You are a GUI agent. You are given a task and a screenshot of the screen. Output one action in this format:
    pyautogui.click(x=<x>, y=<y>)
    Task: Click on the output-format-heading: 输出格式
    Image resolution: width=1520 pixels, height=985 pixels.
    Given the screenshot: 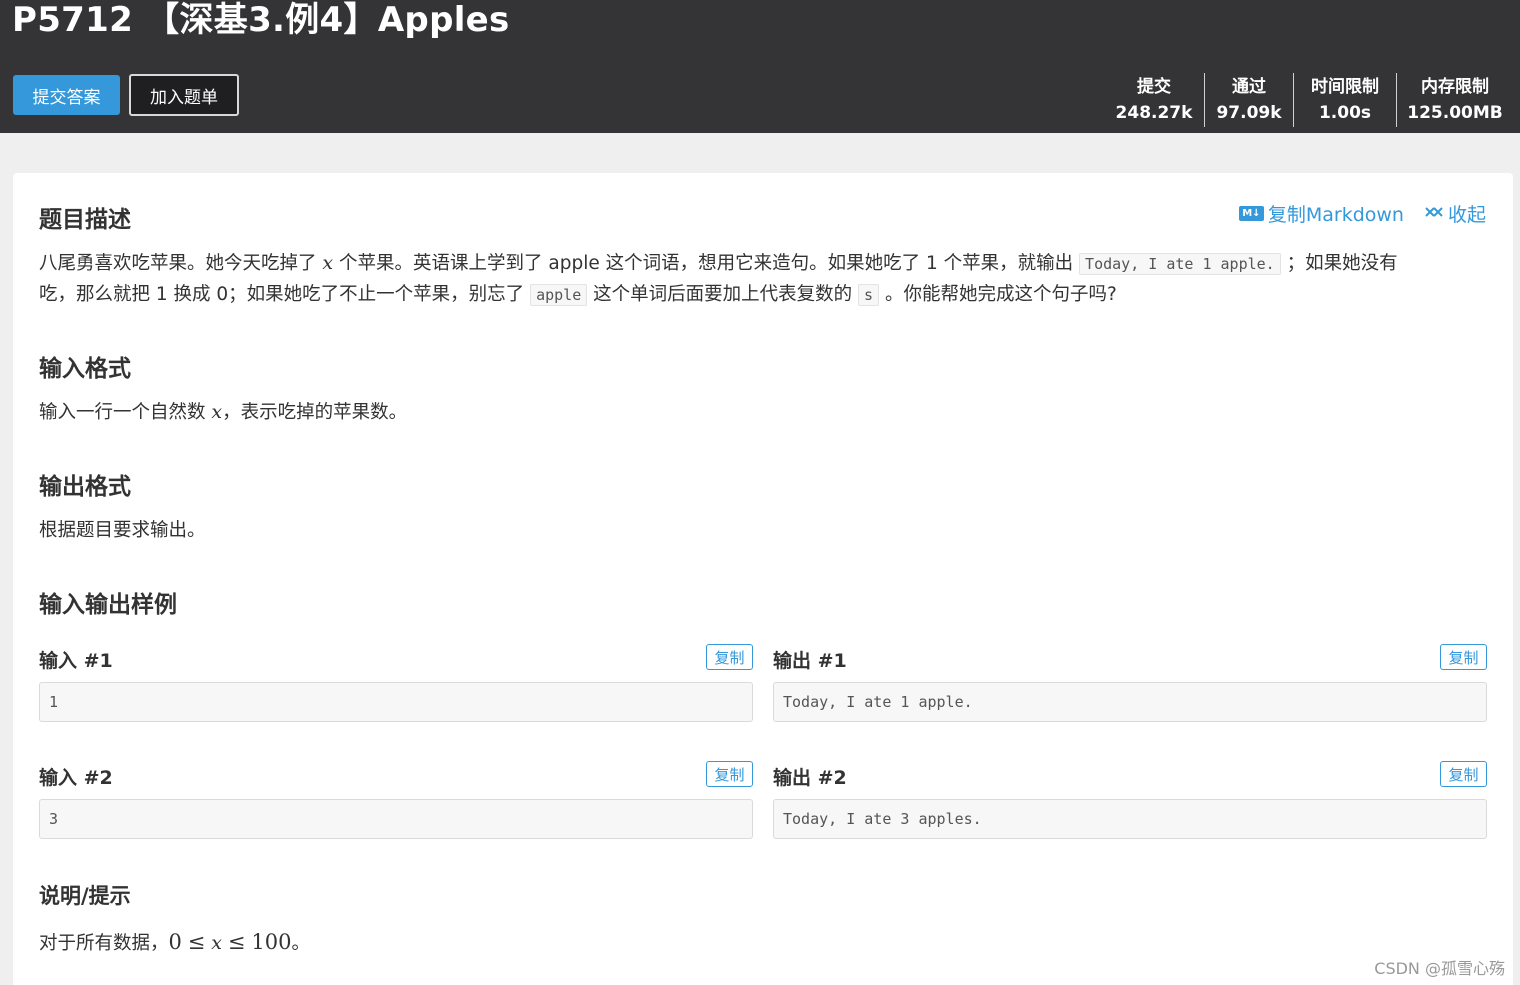 What is the action you would take?
    pyautogui.click(x=85, y=487)
    